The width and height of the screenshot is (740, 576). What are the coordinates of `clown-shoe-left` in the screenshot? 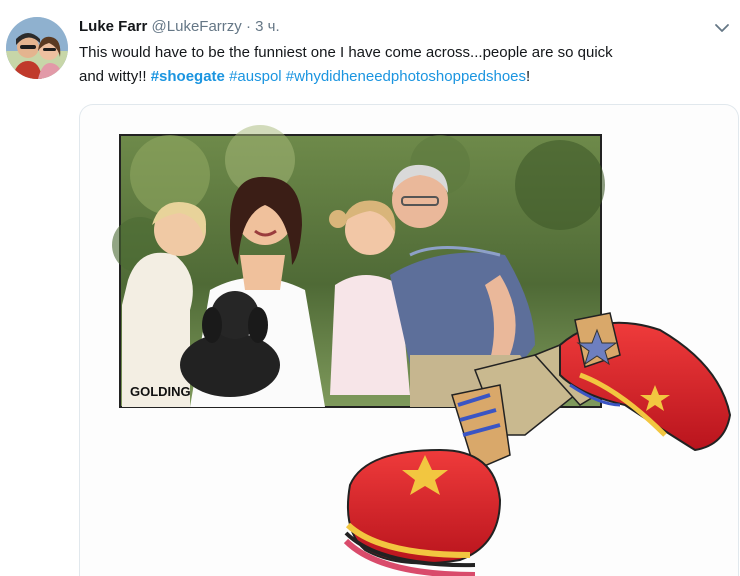 It's located at (427, 480).